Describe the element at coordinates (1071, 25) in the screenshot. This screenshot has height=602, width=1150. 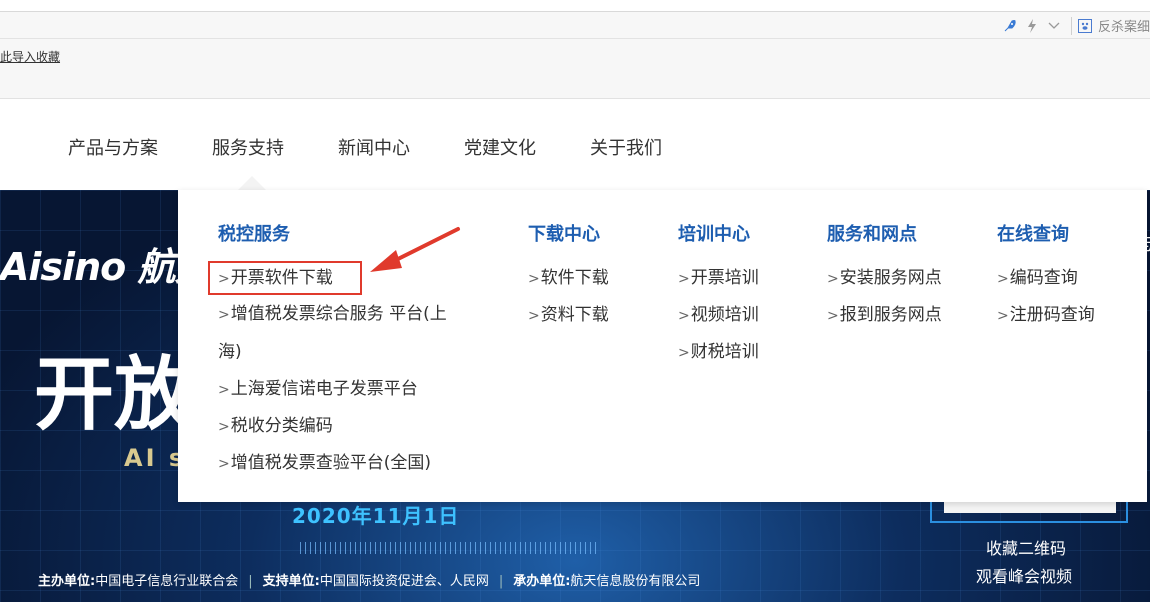
I see `toolbar-divider` at that location.